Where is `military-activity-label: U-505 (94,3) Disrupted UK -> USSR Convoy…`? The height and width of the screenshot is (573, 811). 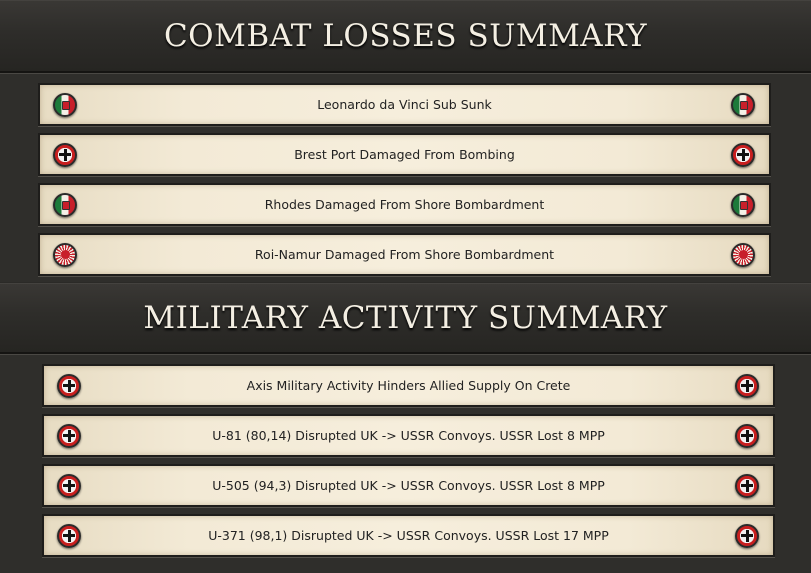
military-activity-label: U-505 (94,3) Disrupted UK -> USSR Convoy… is located at coordinates (408, 485).